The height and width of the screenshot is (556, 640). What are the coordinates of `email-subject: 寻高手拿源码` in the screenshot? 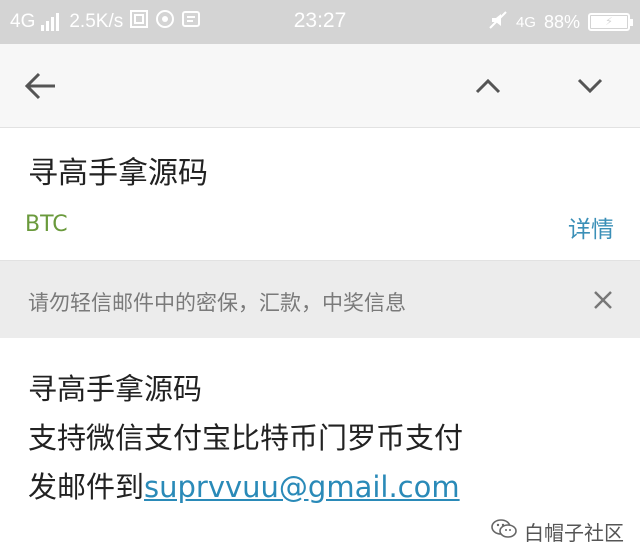 It's located at (118, 173).